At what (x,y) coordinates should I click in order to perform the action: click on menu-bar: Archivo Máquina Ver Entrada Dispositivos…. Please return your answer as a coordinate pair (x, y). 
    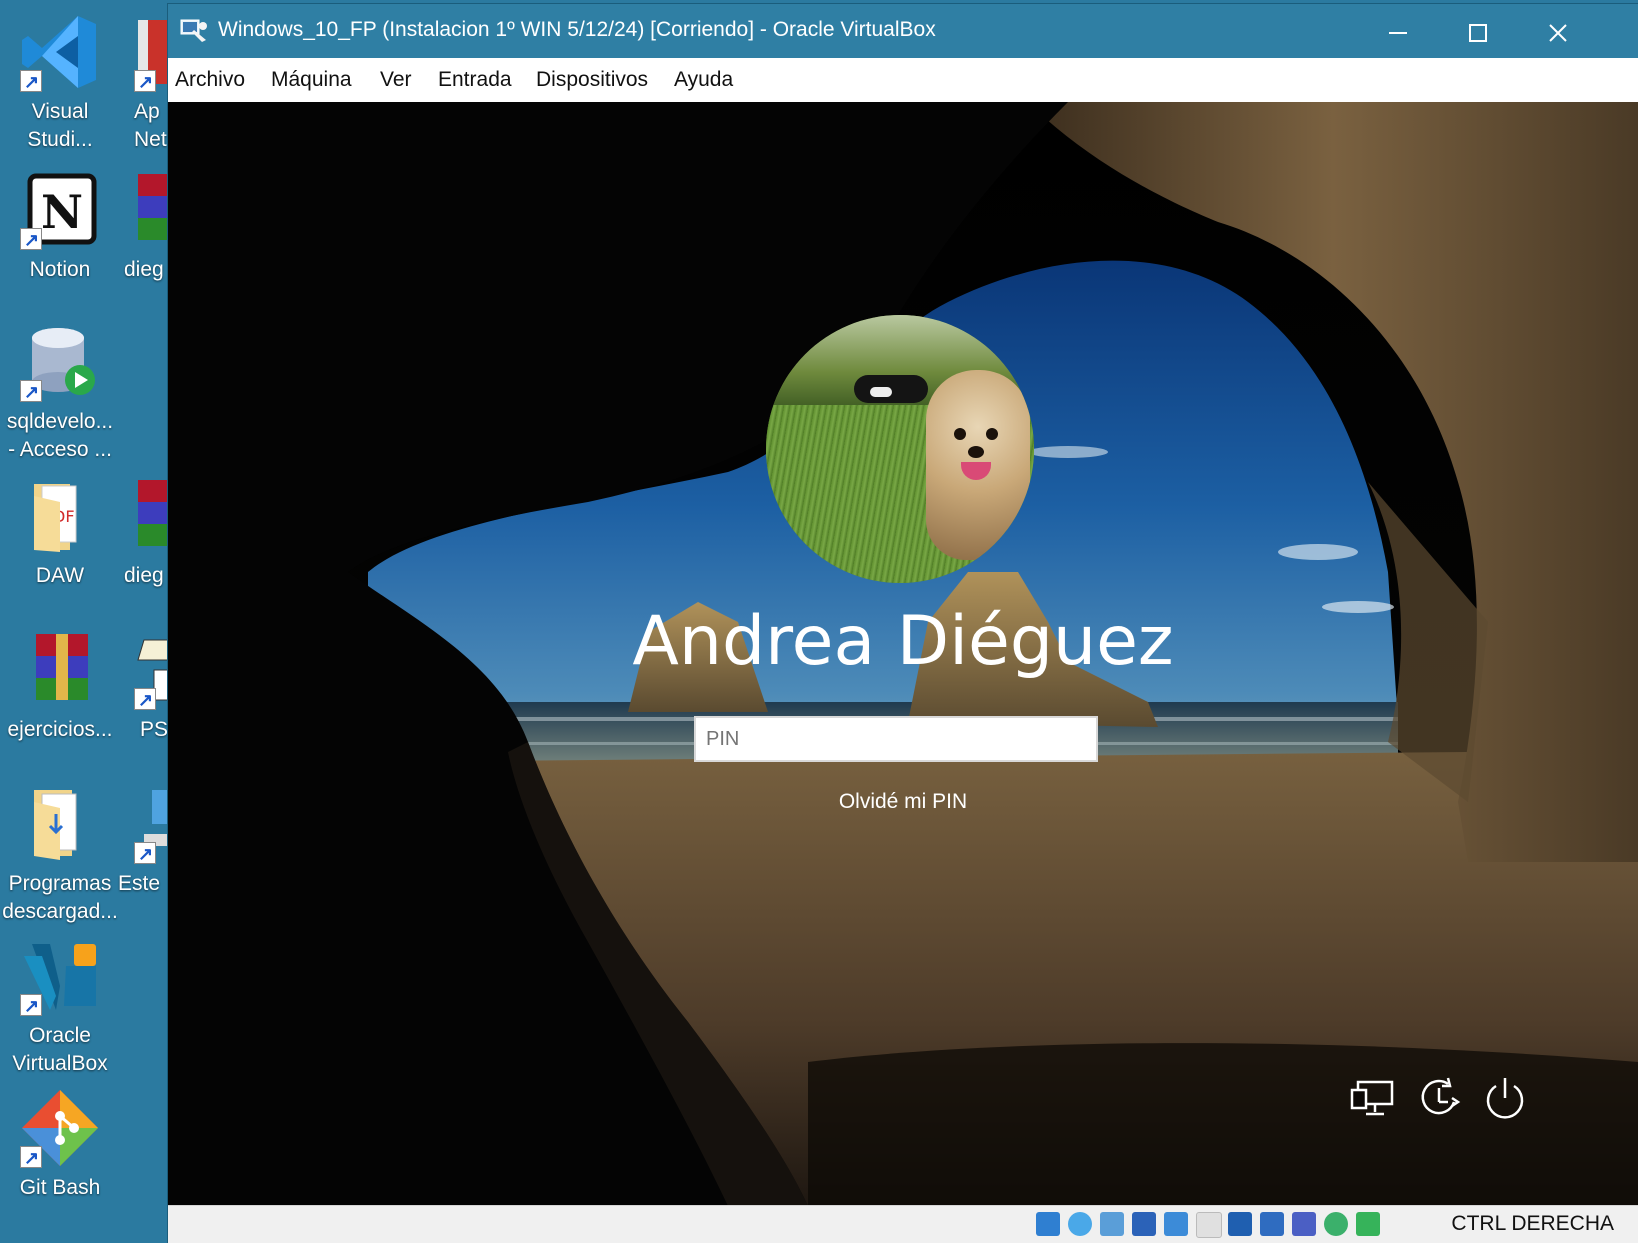
    Looking at the image, I should click on (903, 80).